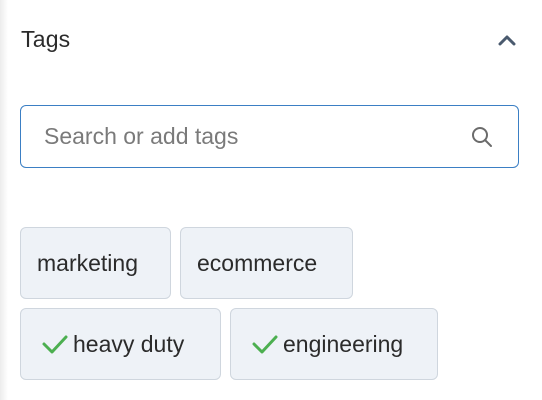 Image resolution: width=542 pixels, height=400 pixels. Describe the element at coordinates (87, 262) in the screenshot. I see `tag-label: marketing` at that location.